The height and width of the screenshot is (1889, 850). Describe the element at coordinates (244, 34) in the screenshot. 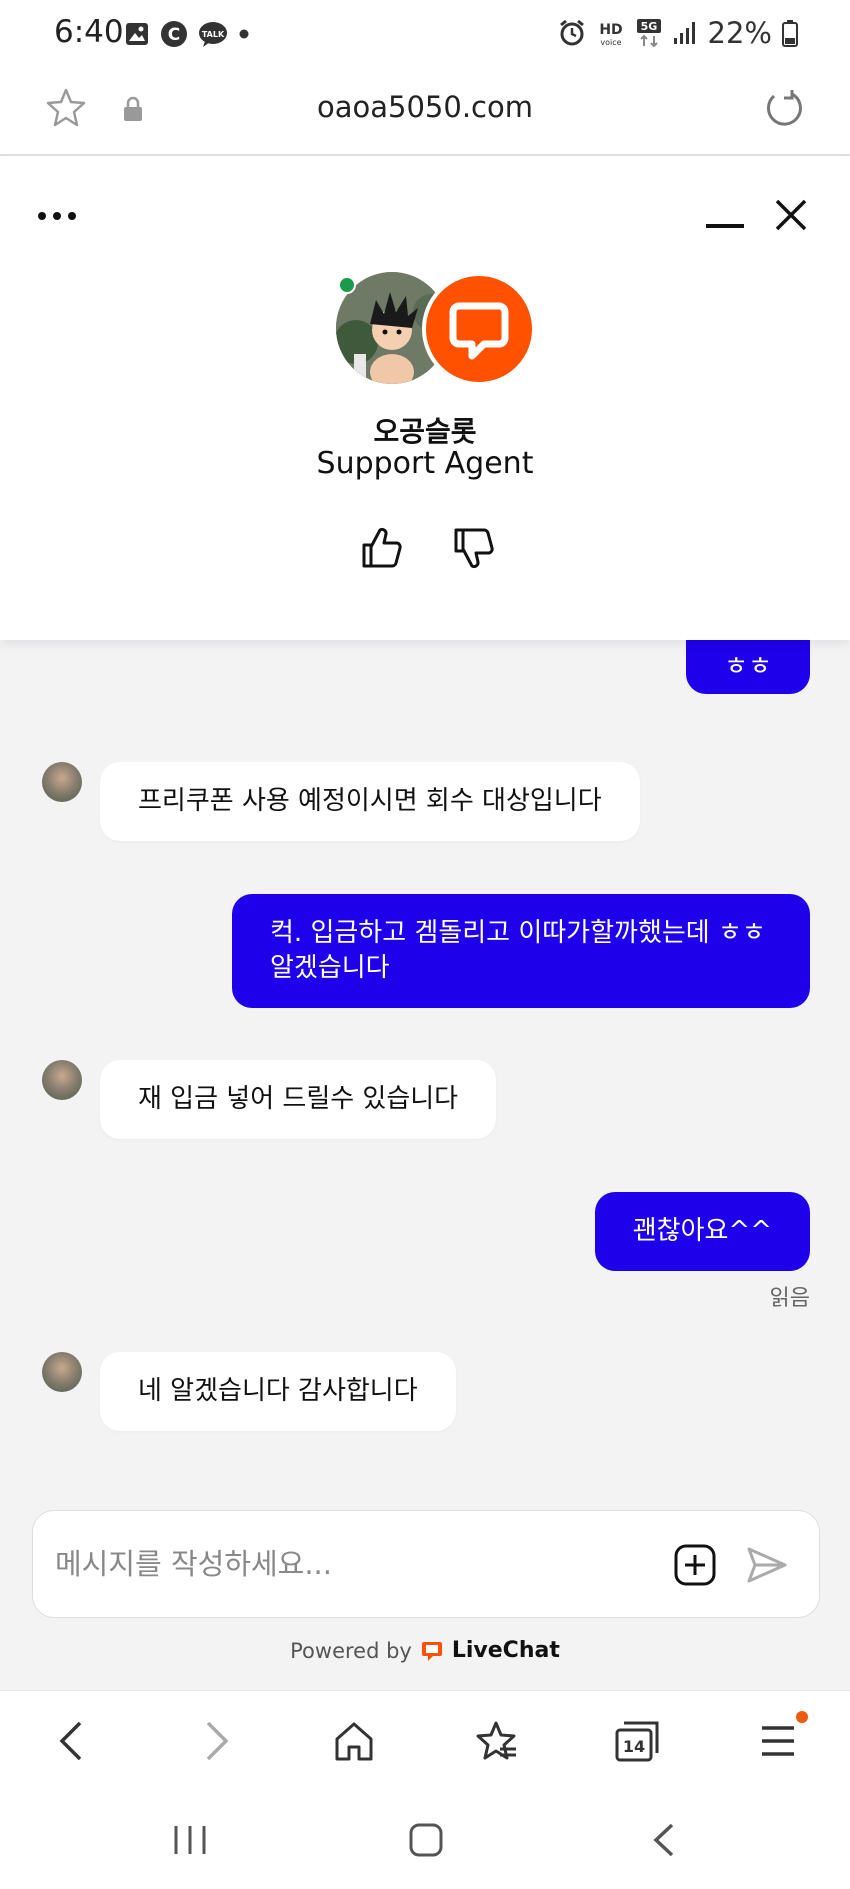

I see `dot-icon` at that location.